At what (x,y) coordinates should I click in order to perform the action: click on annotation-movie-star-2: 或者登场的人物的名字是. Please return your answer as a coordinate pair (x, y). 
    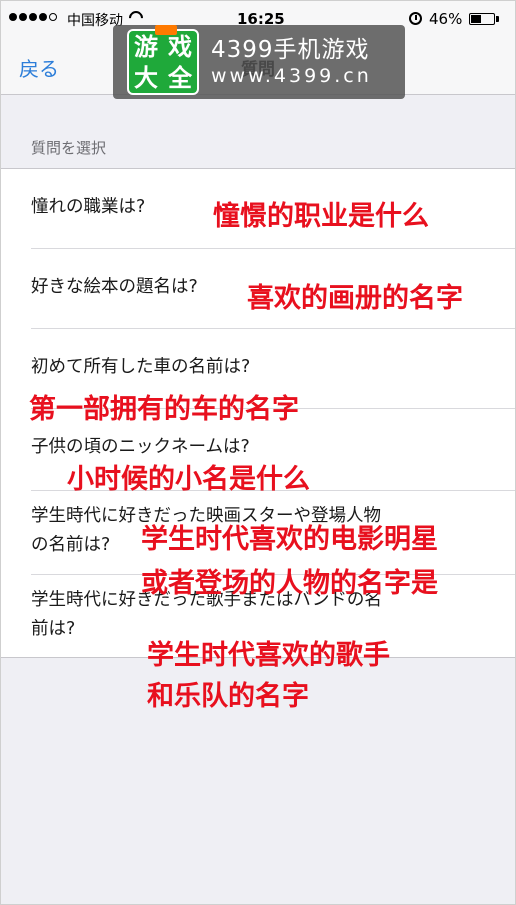
    Looking at the image, I should click on (289, 583).